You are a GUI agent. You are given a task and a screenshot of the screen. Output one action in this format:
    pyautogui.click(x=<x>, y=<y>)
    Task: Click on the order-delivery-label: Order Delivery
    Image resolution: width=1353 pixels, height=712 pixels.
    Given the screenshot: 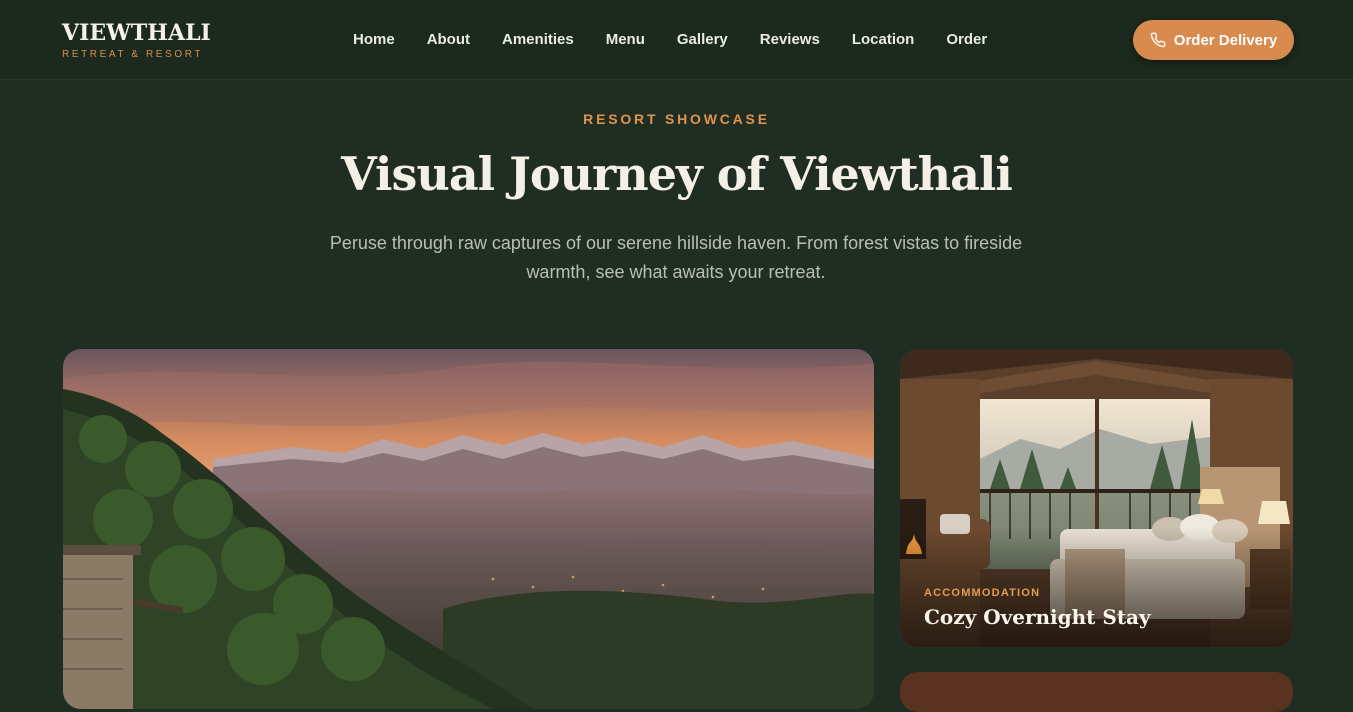 What is the action you would take?
    pyautogui.click(x=1225, y=40)
    